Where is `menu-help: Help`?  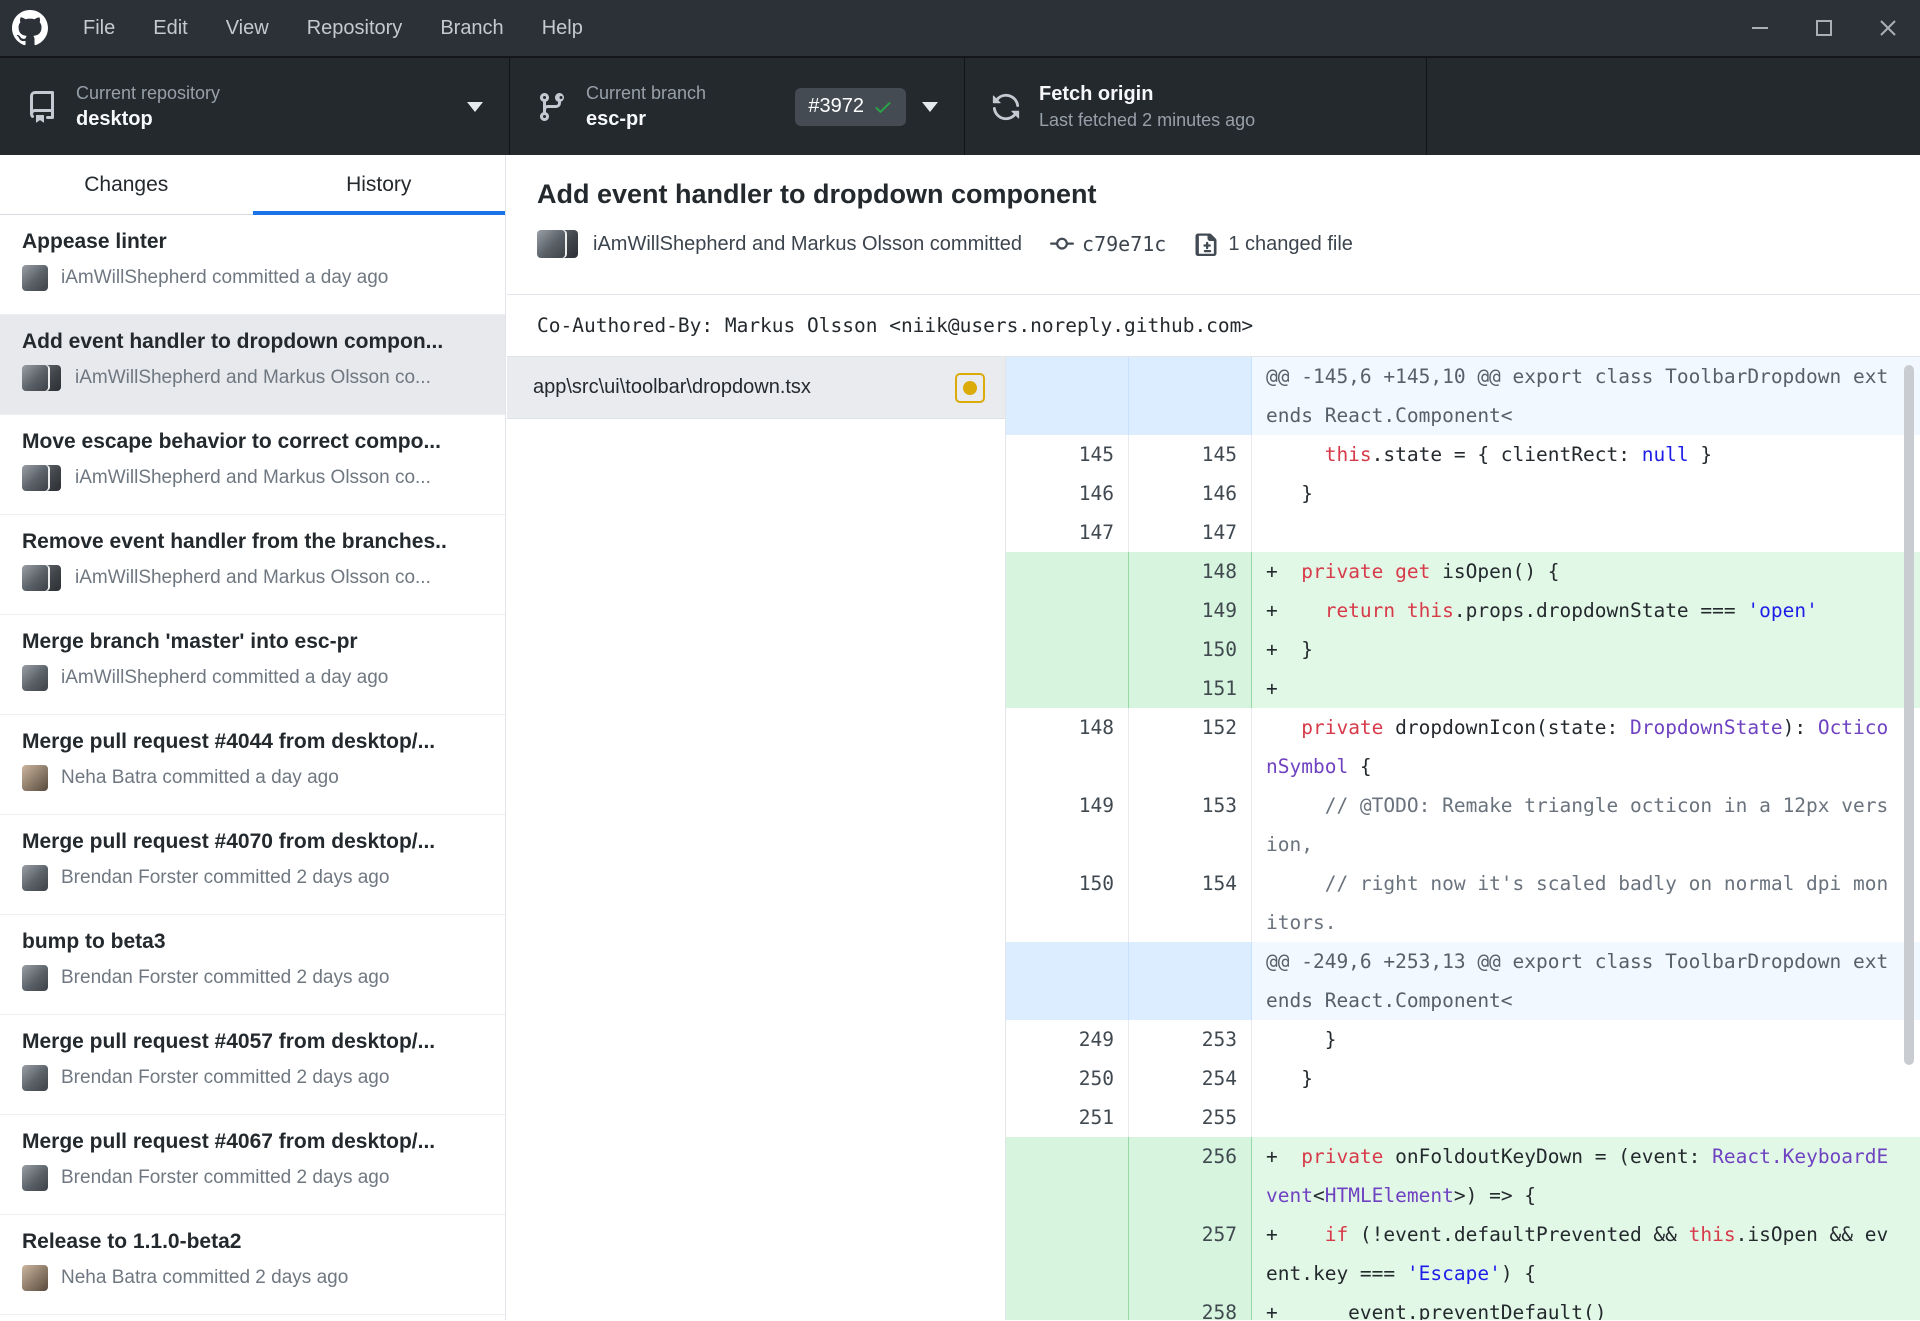 menu-help: Help is located at coordinates (562, 28).